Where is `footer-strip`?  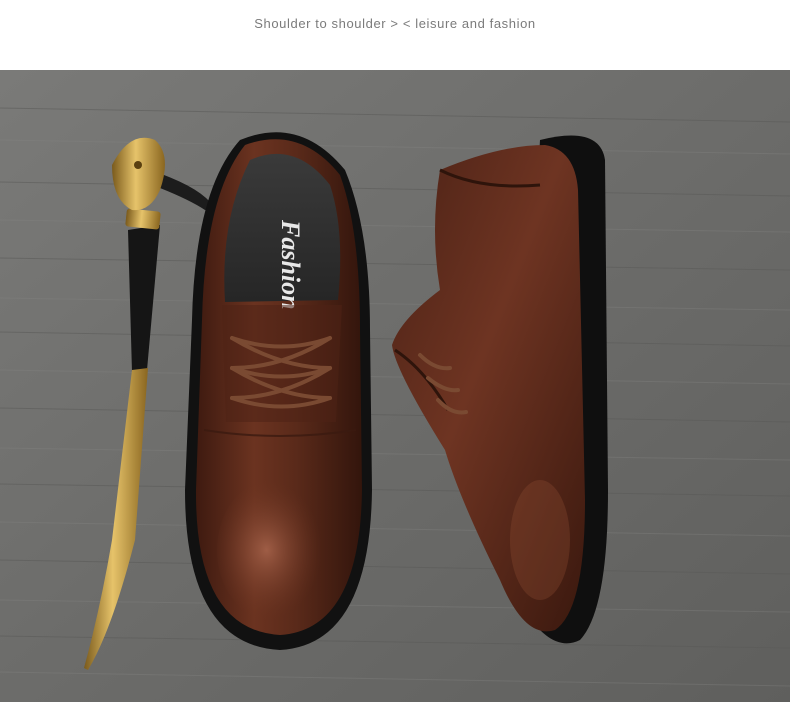
footer-strip is located at coordinates (395, 712).